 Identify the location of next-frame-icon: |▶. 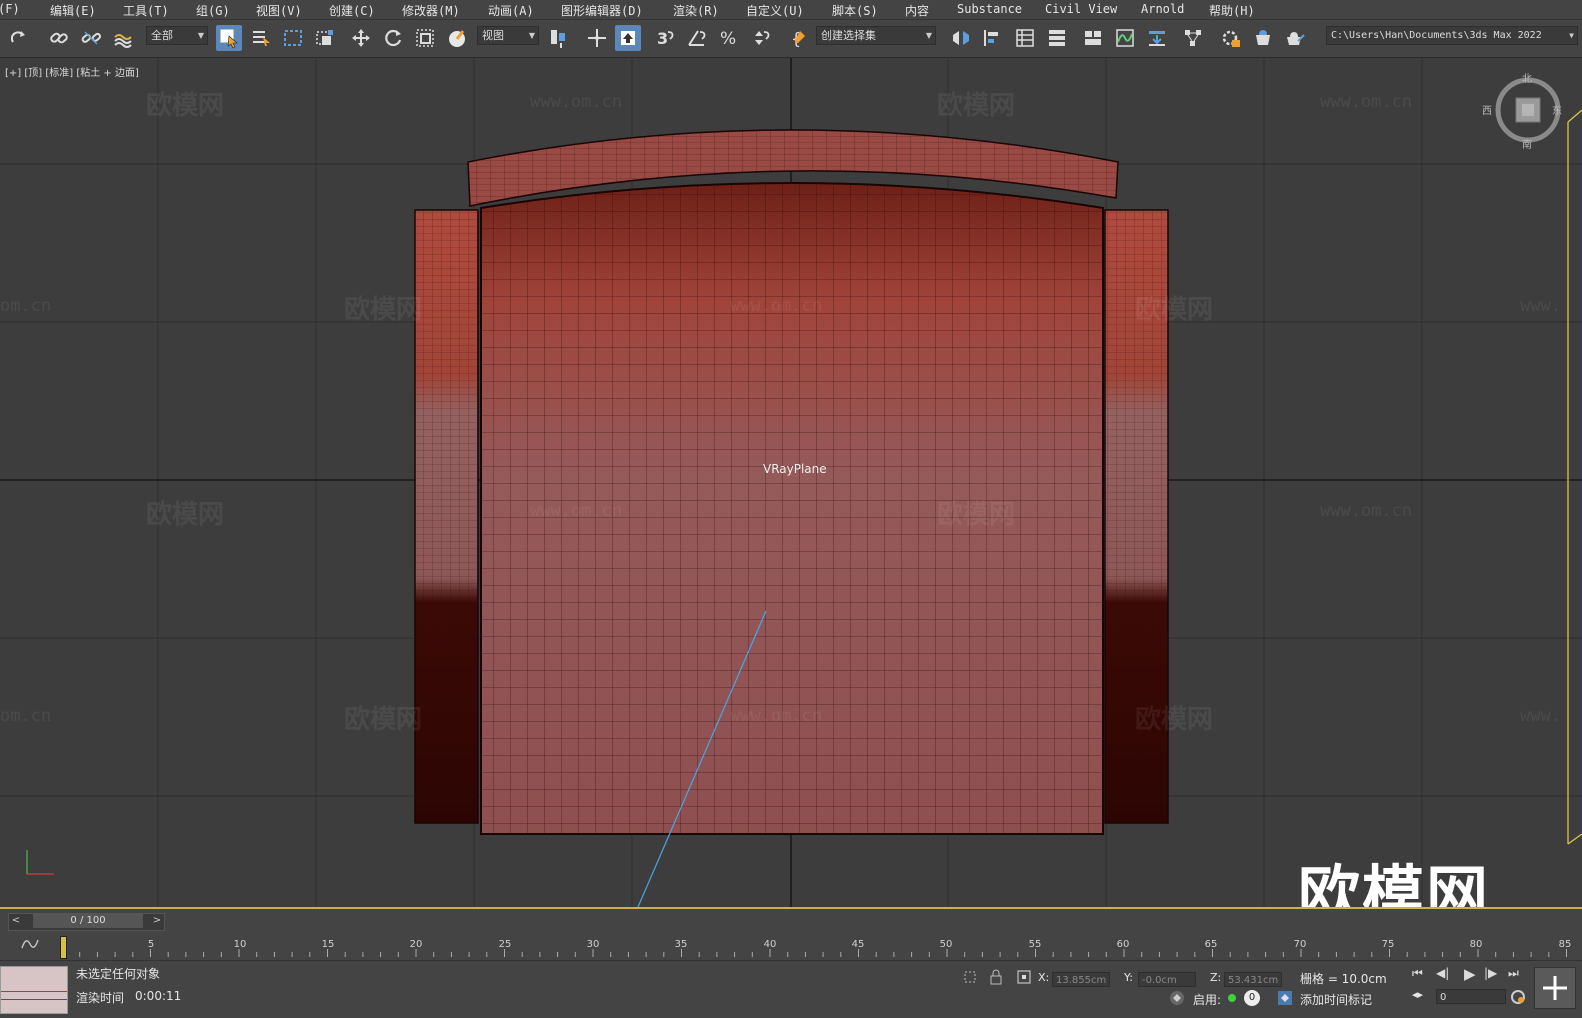
(1490, 973).